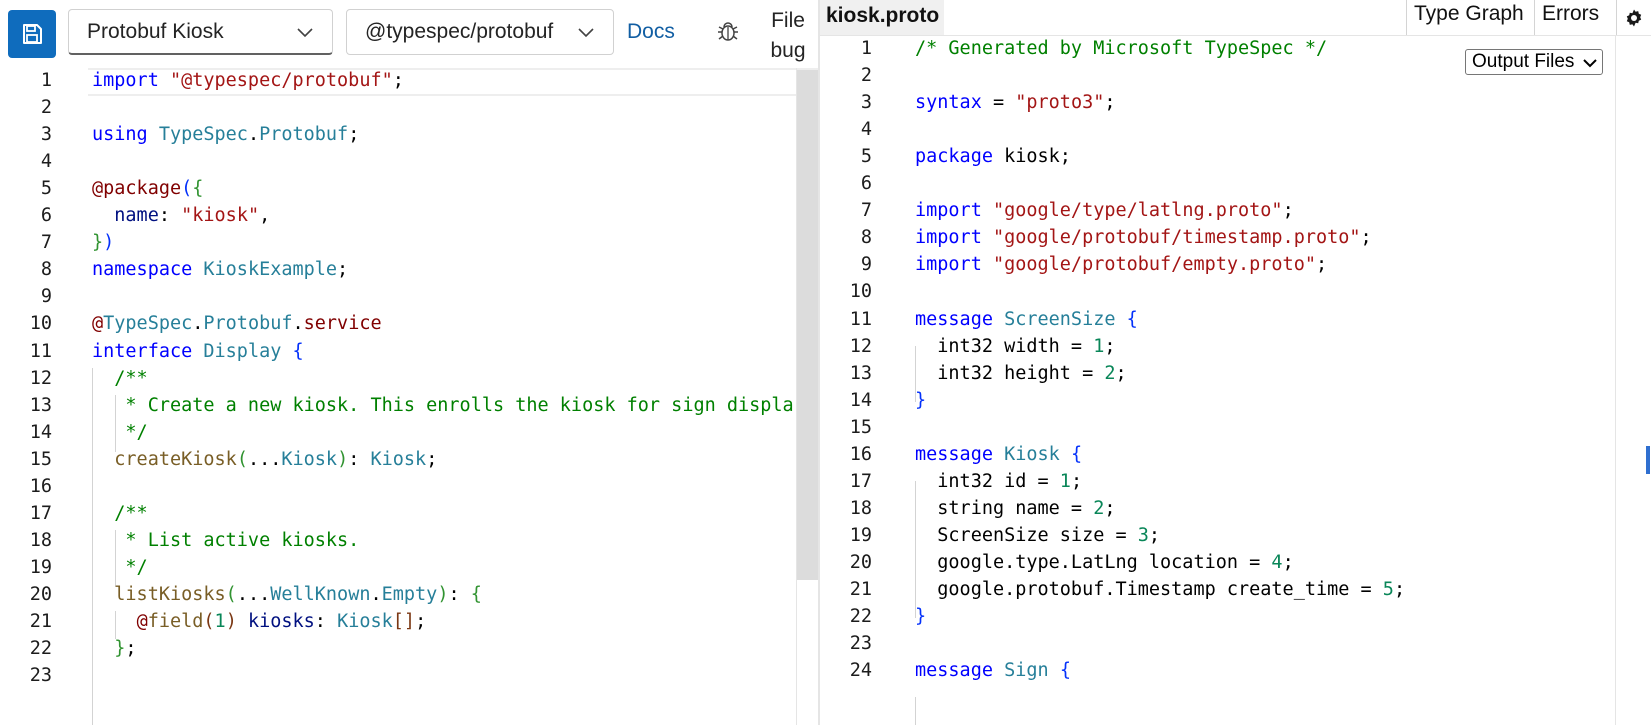 The image size is (1651, 725). Describe the element at coordinates (131, 513) in the screenshot. I see `code-token: /**` at that location.